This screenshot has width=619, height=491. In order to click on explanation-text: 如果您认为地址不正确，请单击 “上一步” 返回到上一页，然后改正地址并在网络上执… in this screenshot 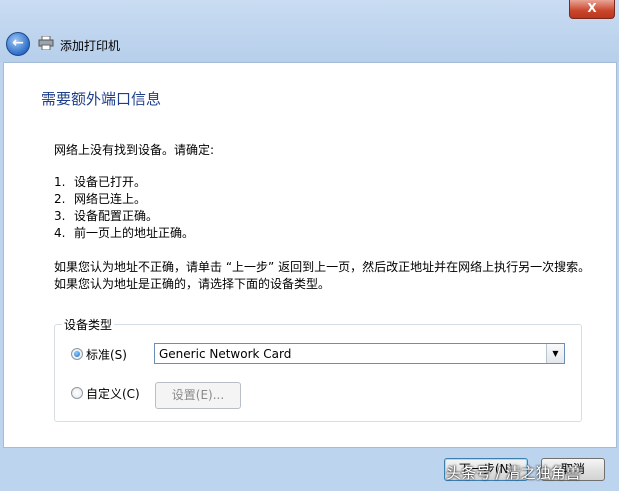, I will do `click(322, 275)`.